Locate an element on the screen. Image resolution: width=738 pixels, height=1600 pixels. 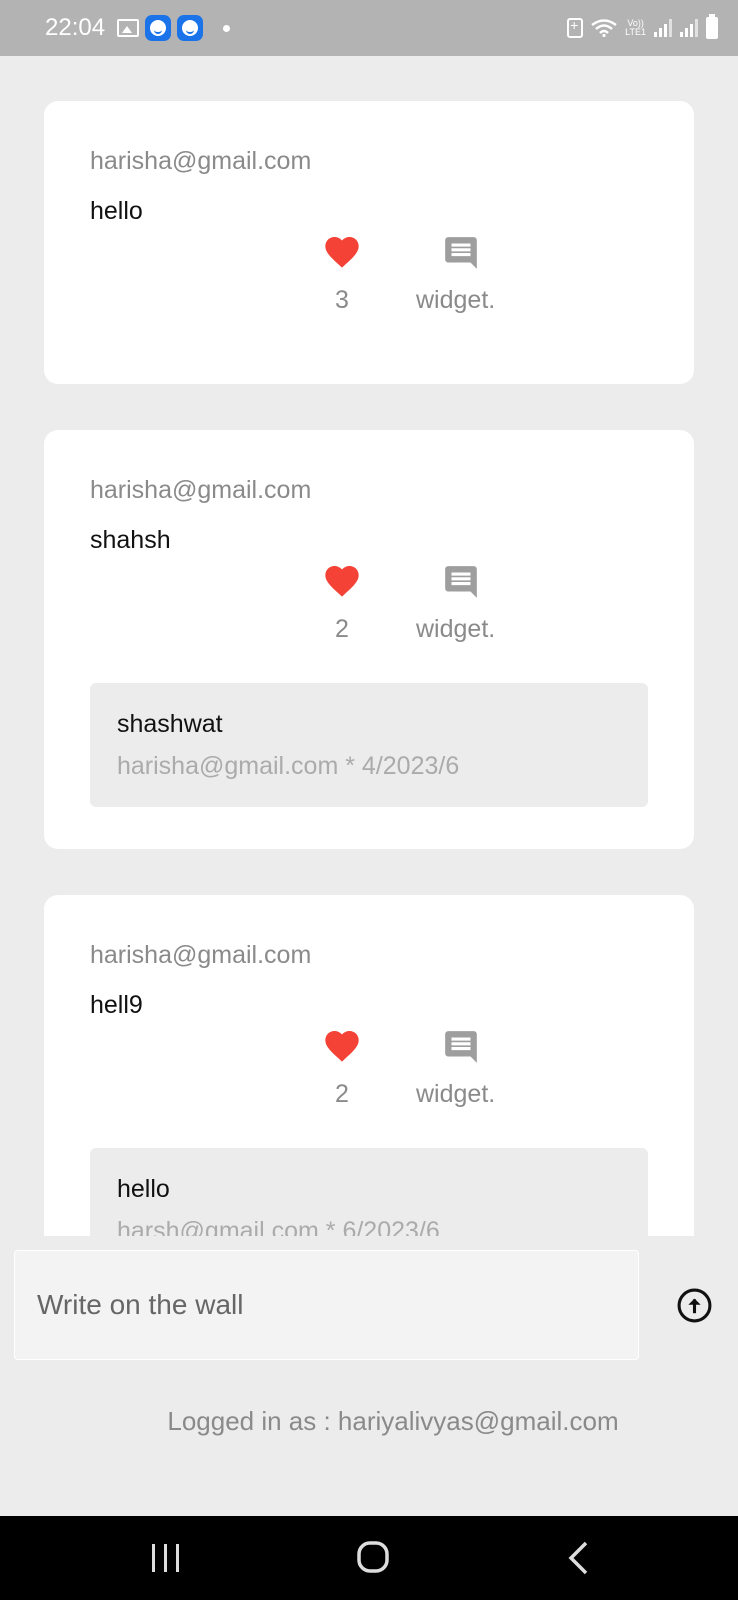
comment-item: hello harsh@gmail.com * 6/2023/6 is located at coordinates (369, 1192).